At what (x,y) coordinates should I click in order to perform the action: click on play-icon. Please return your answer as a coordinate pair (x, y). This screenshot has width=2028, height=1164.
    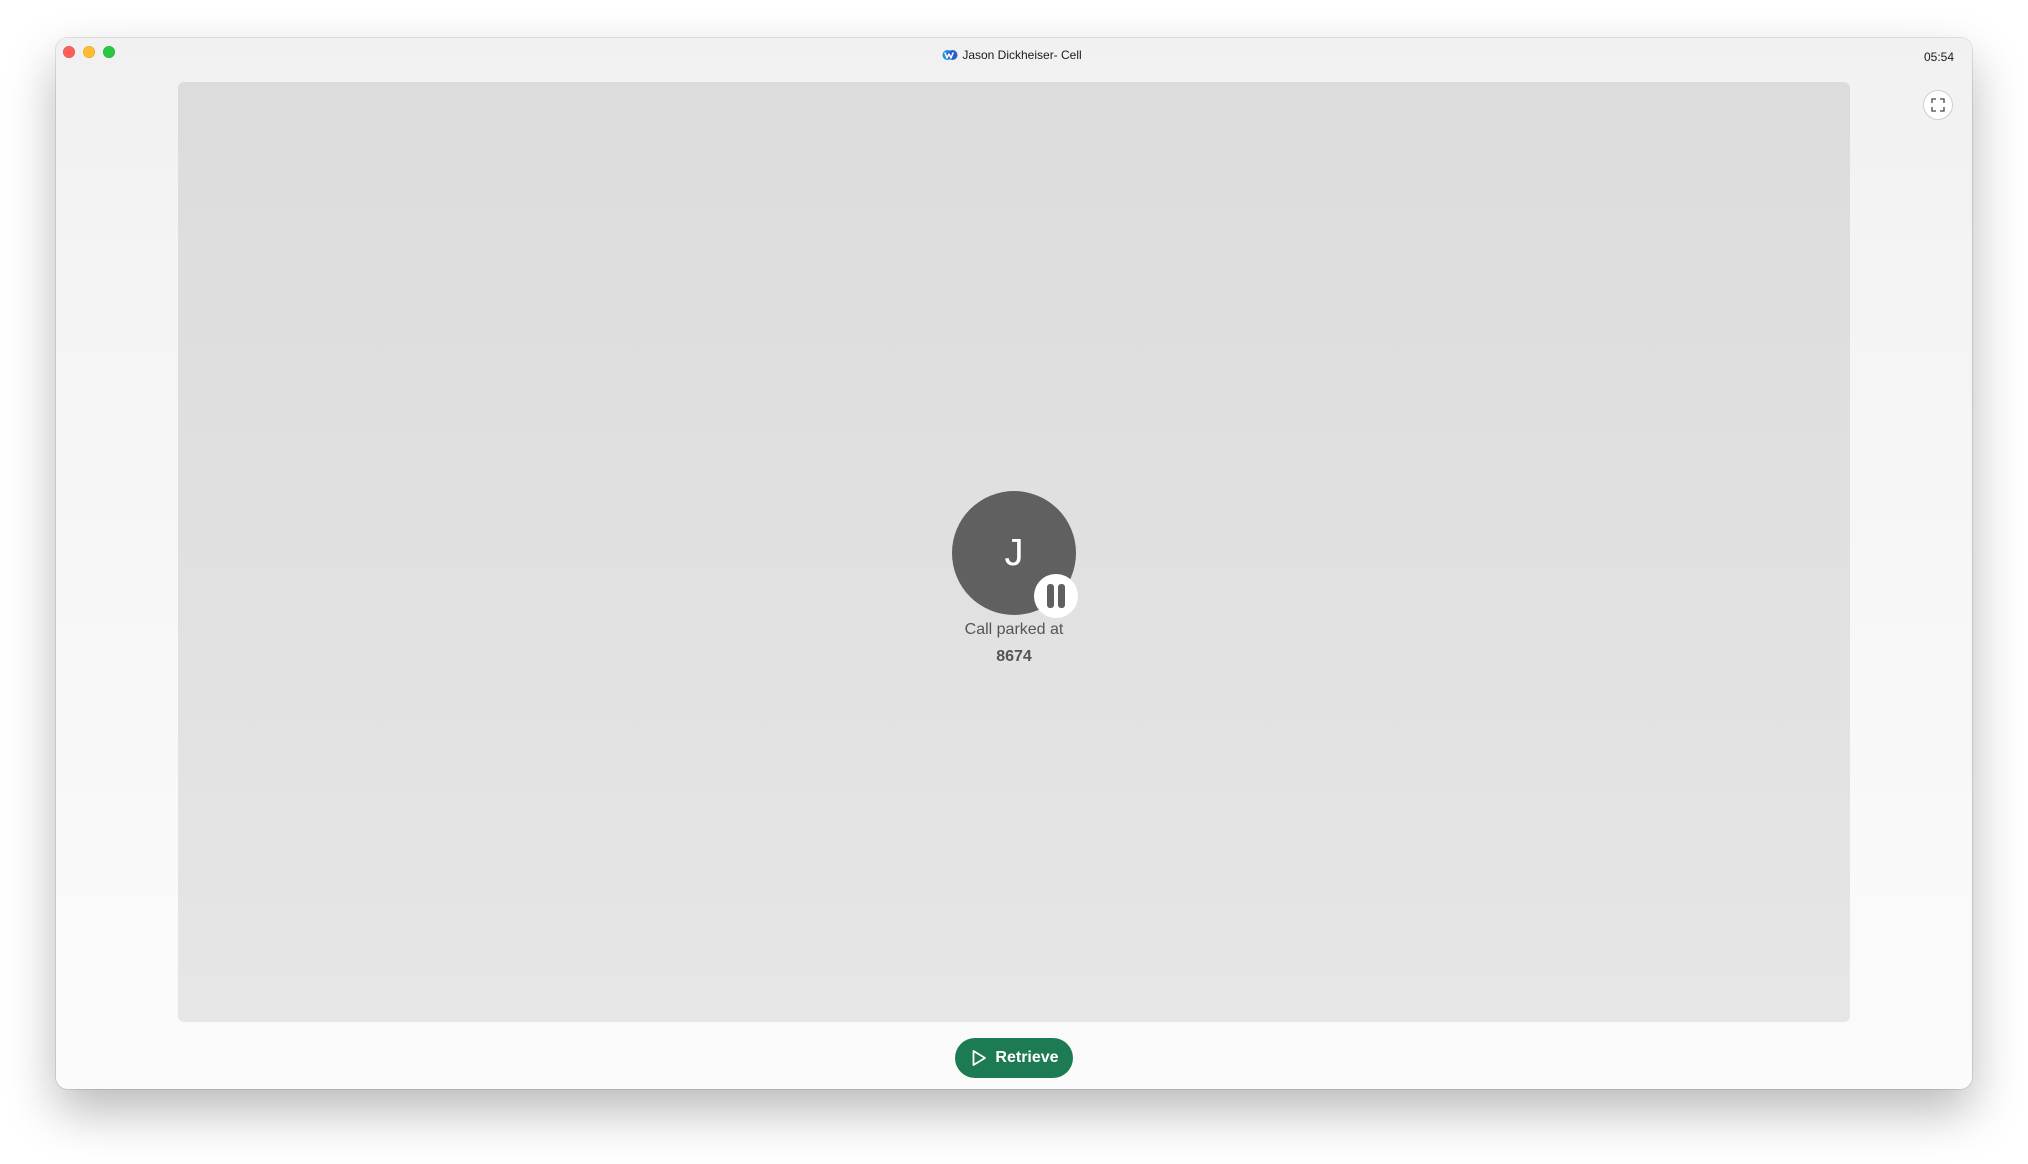
    Looking at the image, I should click on (980, 1058).